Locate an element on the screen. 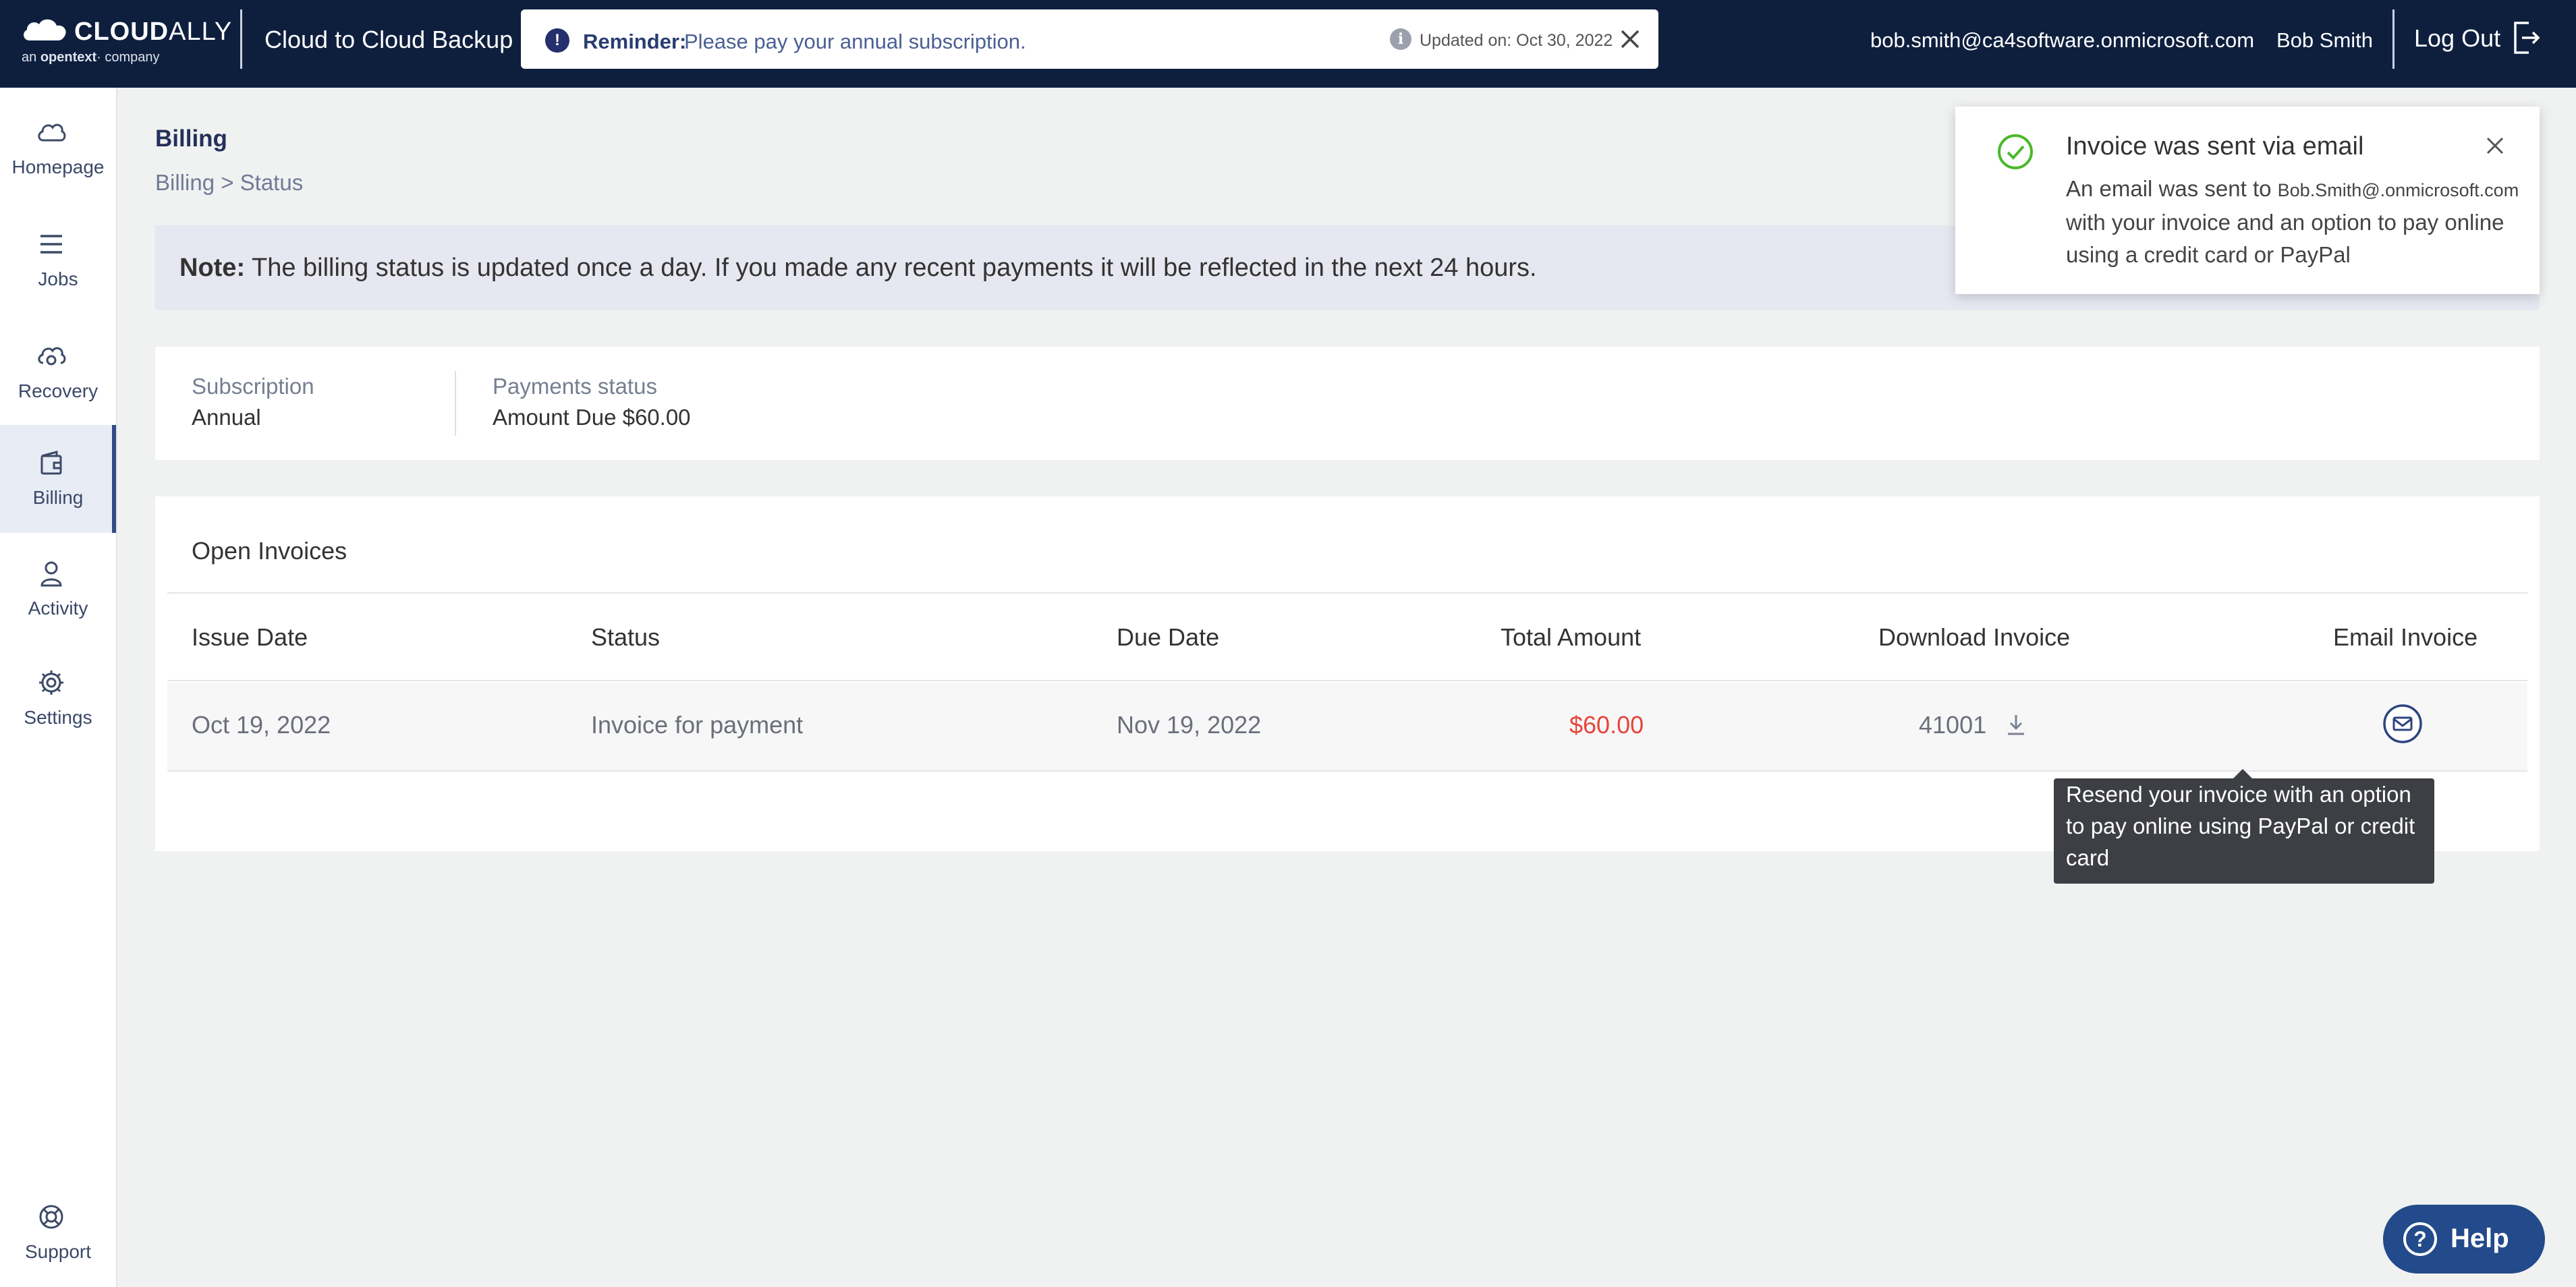 Image resolution: width=2576 pixels, height=1287 pixels. sidebar-item-label: Recovery is located at coordinates (58, 390).